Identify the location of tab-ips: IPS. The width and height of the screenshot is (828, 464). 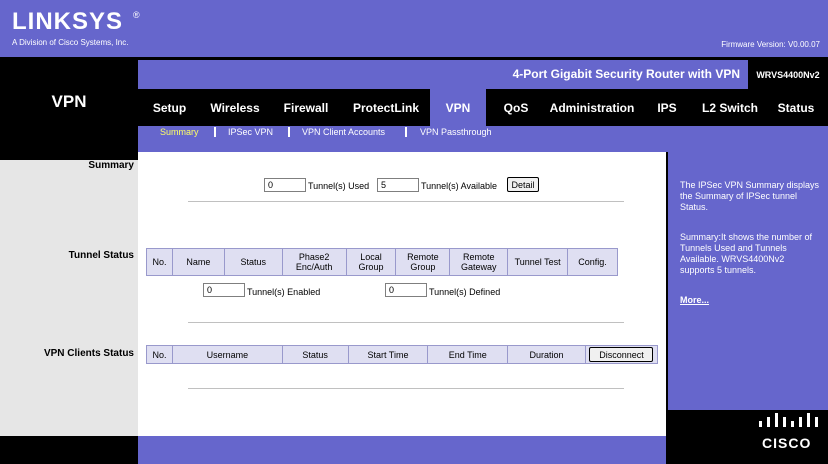
(667, 107).